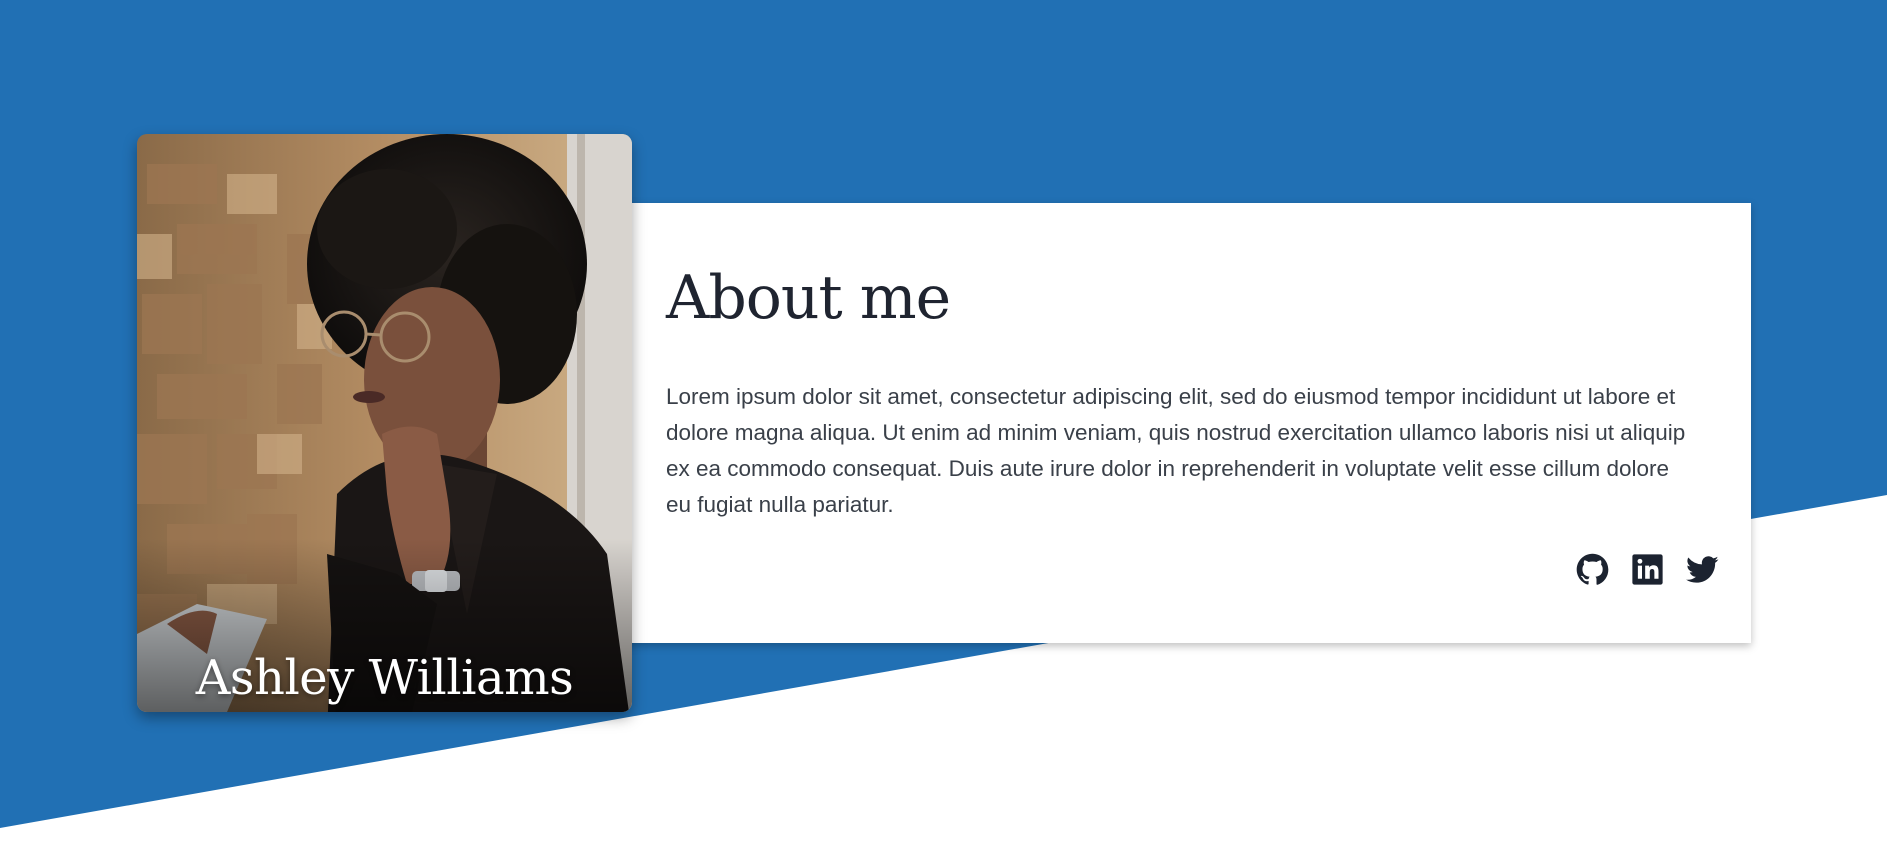 The width and height of the screenshot is (1887, 847). I want to click on linkedin-icon, so click(1647, 569).